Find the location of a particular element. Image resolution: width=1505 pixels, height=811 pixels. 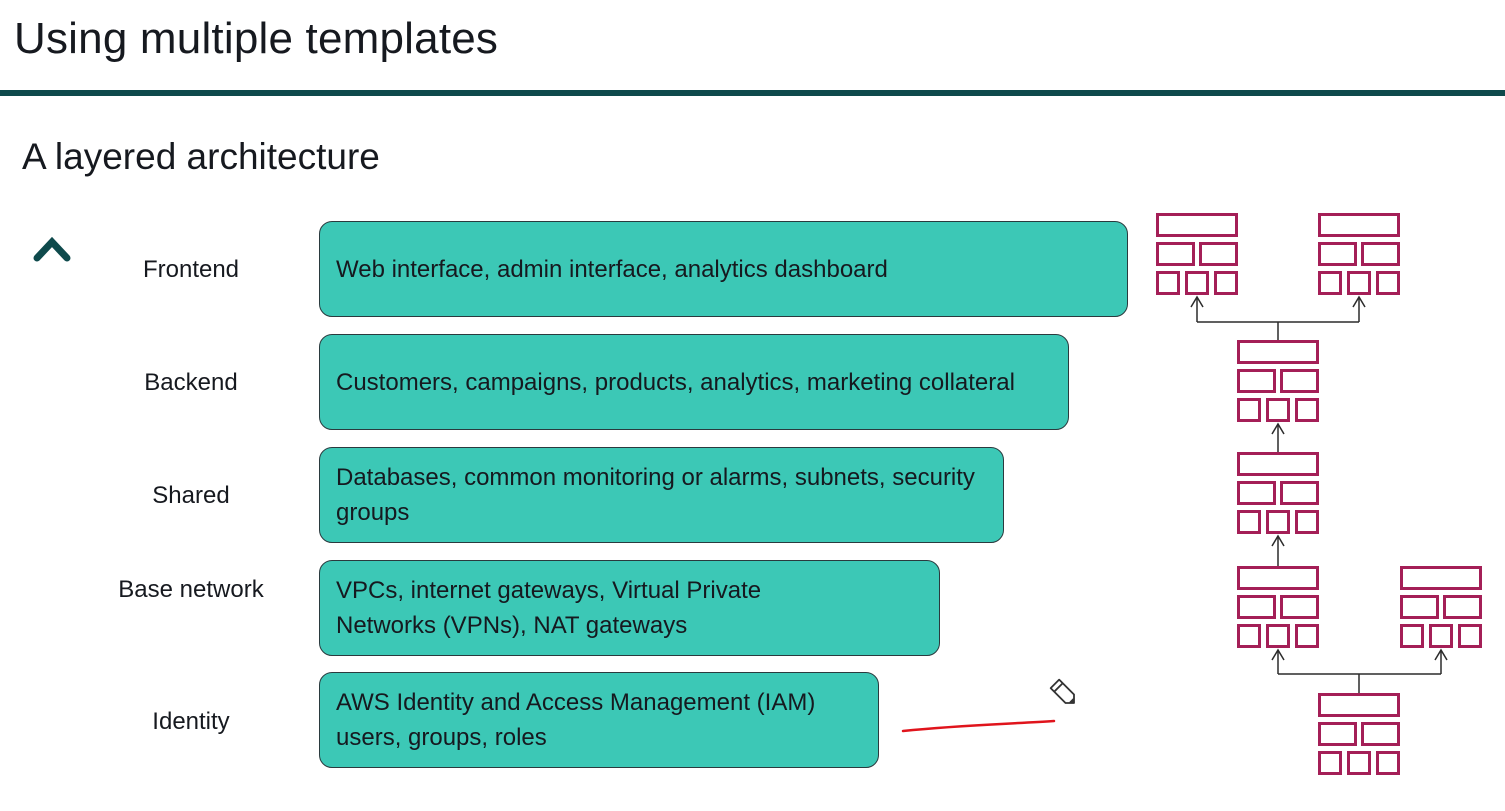

template-icon-frontend-left is located at coordinates (1197, 254).